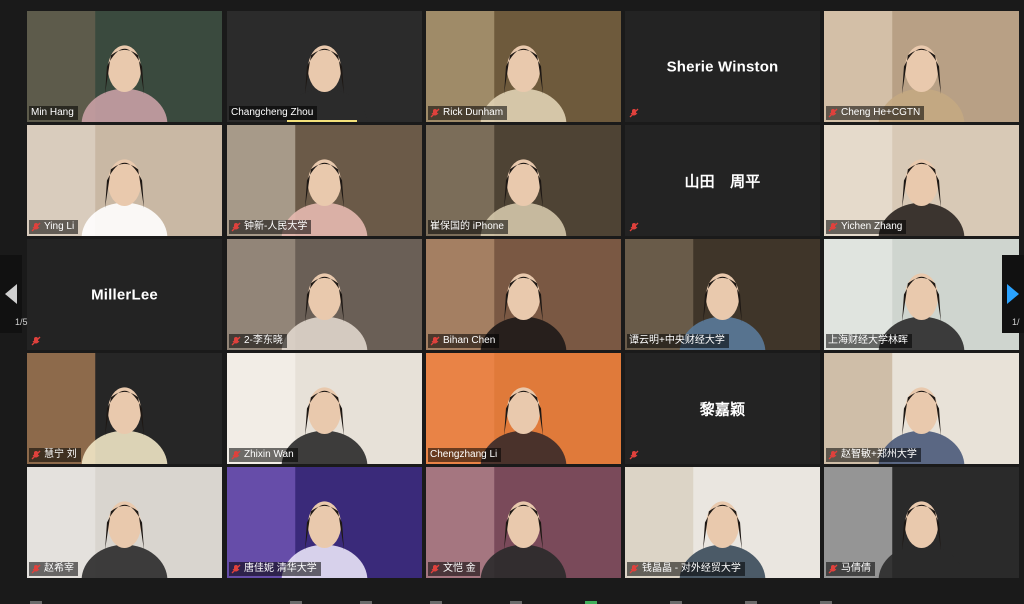 This screenshot has width=1024, height=604. What do you see at coordinates (921, 408) in the screenshot?
I see `participant-tile: 赵智敏+郑州大学` at bounding box center [921, 408].